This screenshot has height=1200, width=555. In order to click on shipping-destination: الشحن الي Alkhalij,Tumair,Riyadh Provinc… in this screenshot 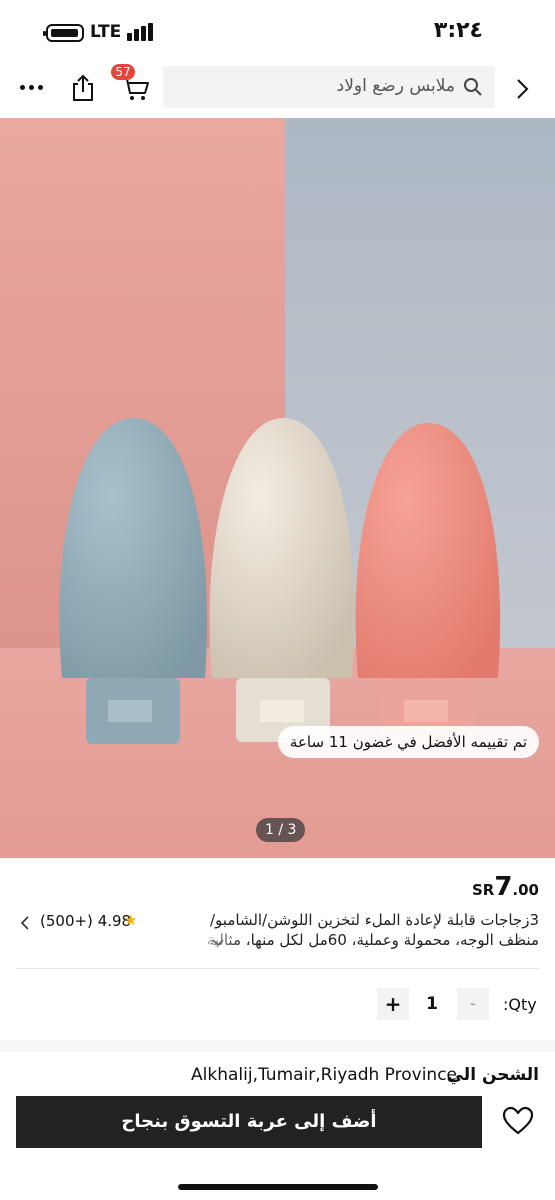, I will do `click(277, 1075)`.